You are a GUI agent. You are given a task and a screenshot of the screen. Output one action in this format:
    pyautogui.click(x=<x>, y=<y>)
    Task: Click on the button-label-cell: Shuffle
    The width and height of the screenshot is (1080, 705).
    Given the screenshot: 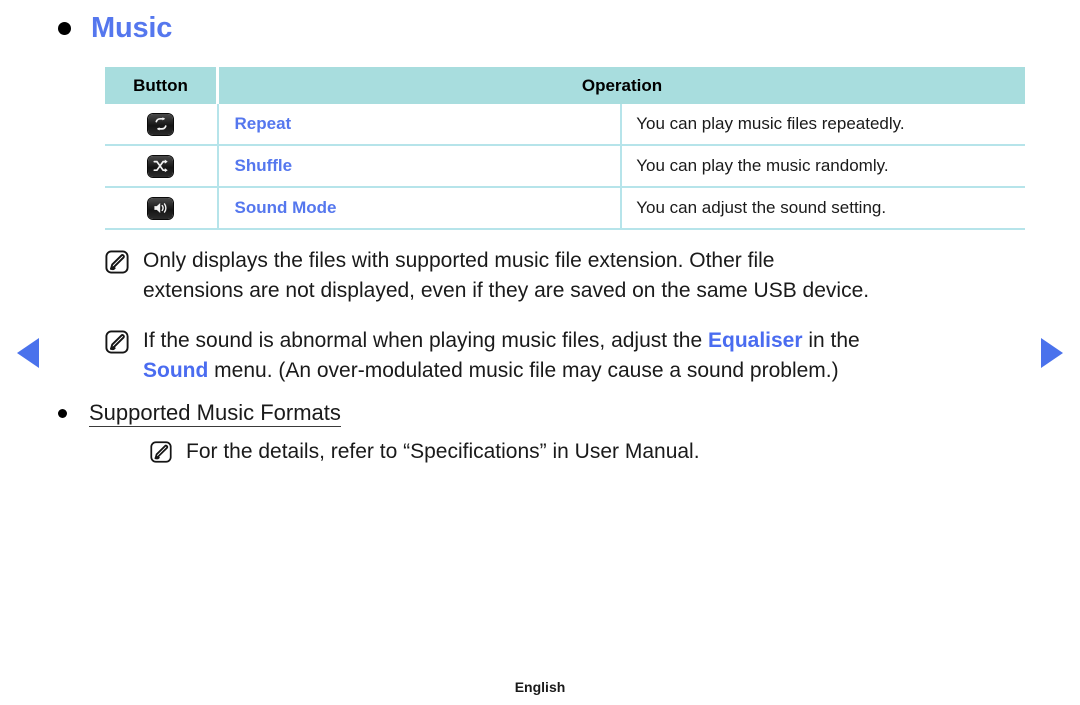 What is the action you would take?
    pyautogui.click(x=420, y=166)
    